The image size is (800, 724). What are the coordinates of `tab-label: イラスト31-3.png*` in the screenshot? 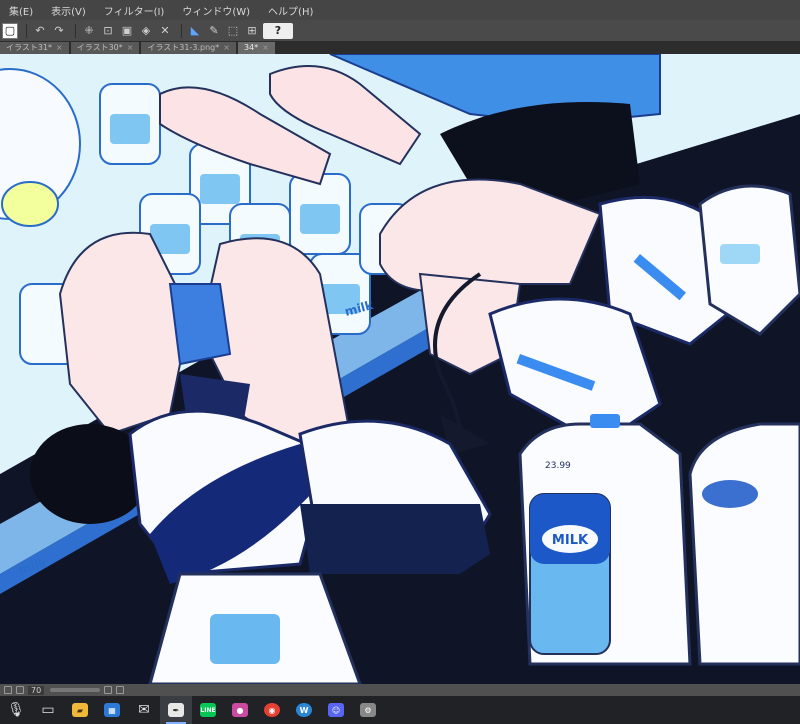 It's located at (183, 47).